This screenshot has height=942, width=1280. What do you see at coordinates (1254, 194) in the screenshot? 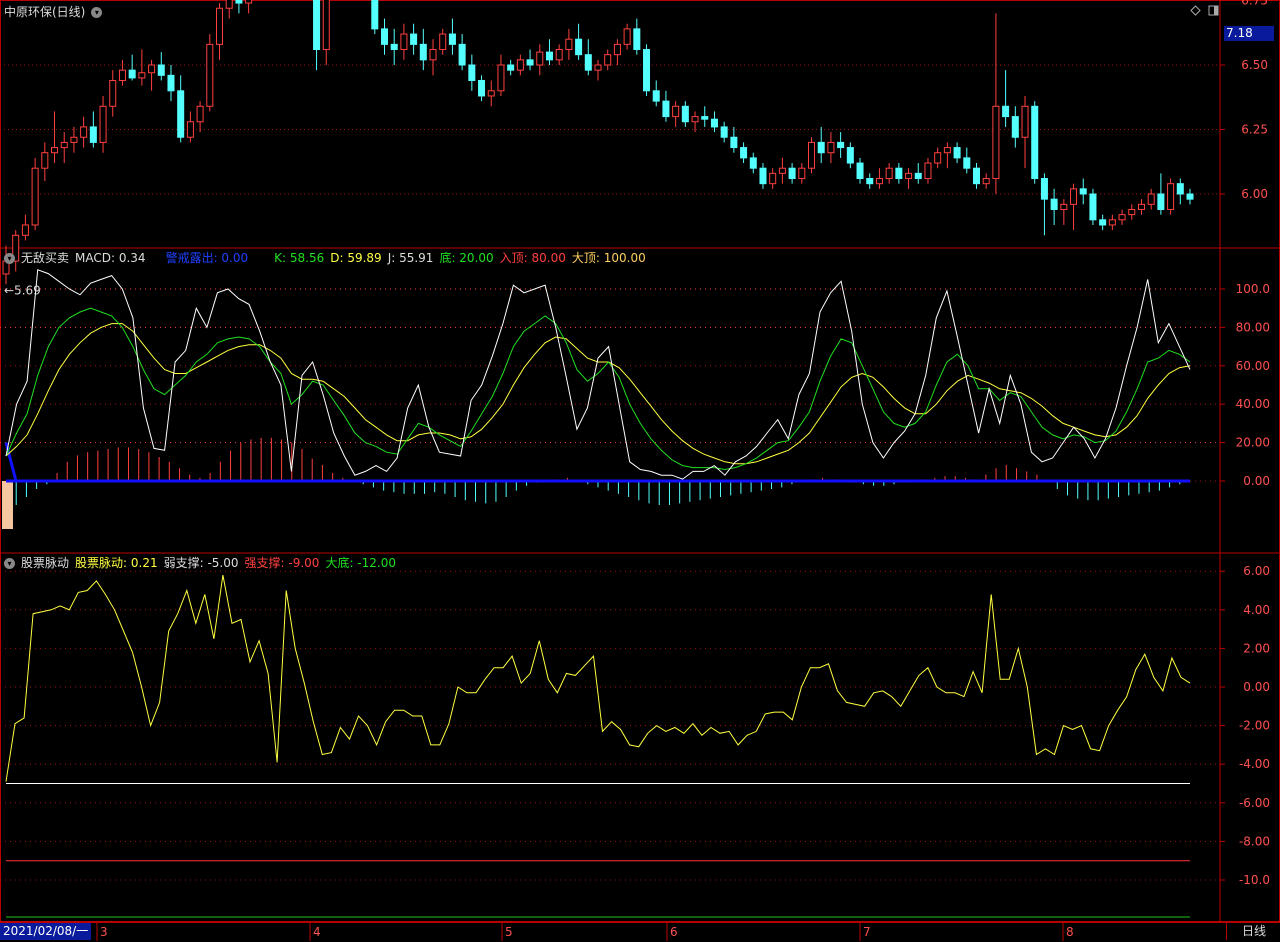
I see `price-tick-label: 6.00` at bounding box center [1254, 194].